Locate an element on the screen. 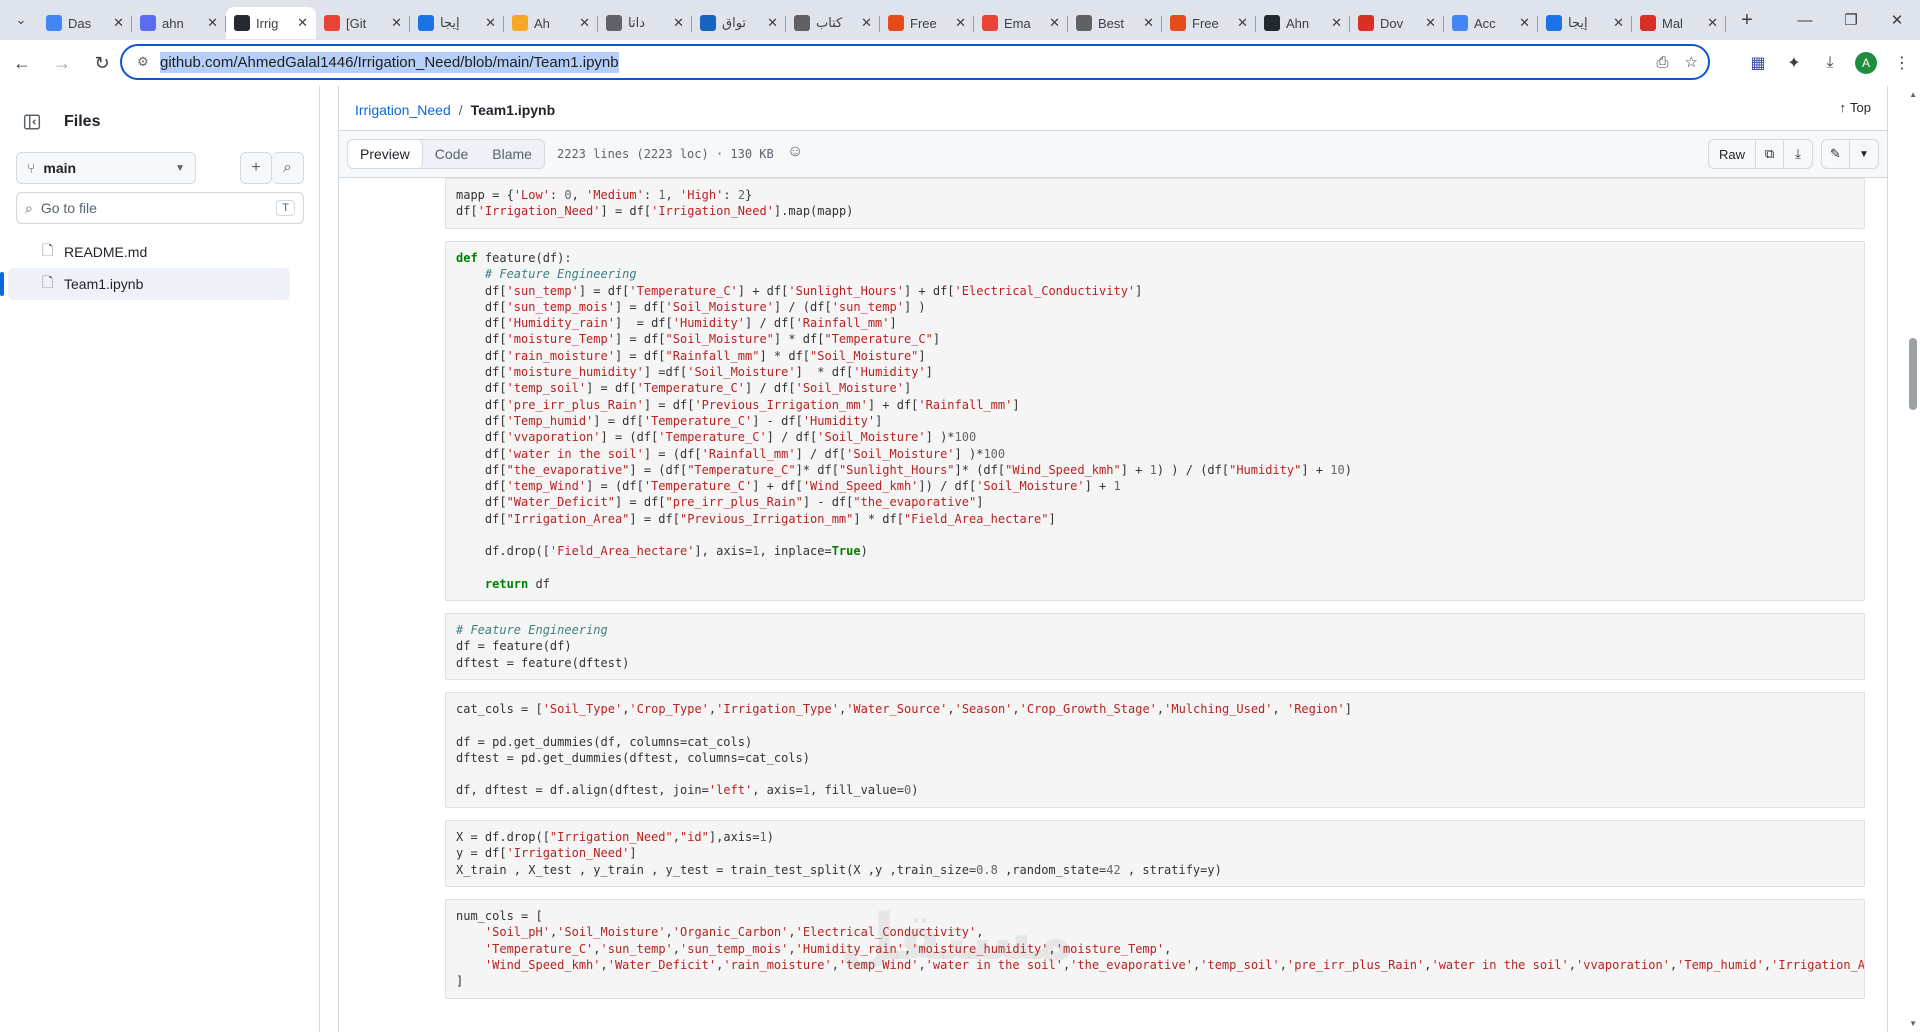  browser-tab: Ah ✕ is located at coordinates (551, 23).